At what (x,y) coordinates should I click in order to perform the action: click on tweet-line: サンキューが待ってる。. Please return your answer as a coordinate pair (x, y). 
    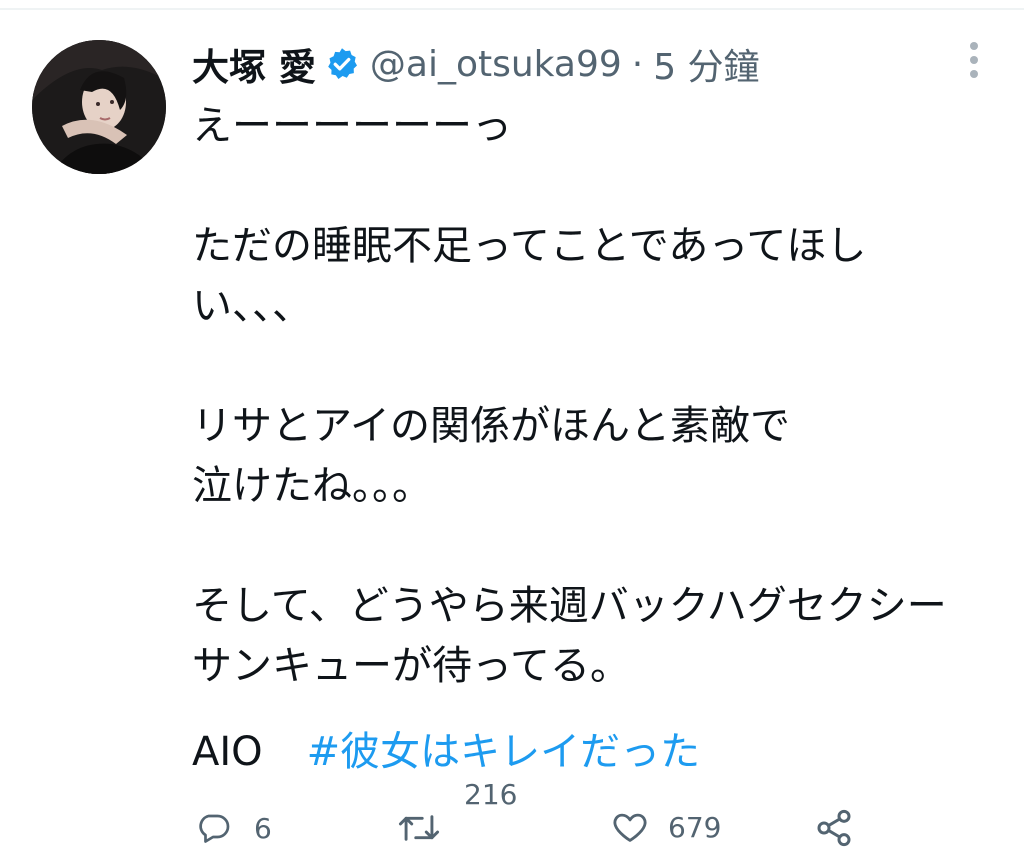
    Looking at the image, I should click on (411, 666).